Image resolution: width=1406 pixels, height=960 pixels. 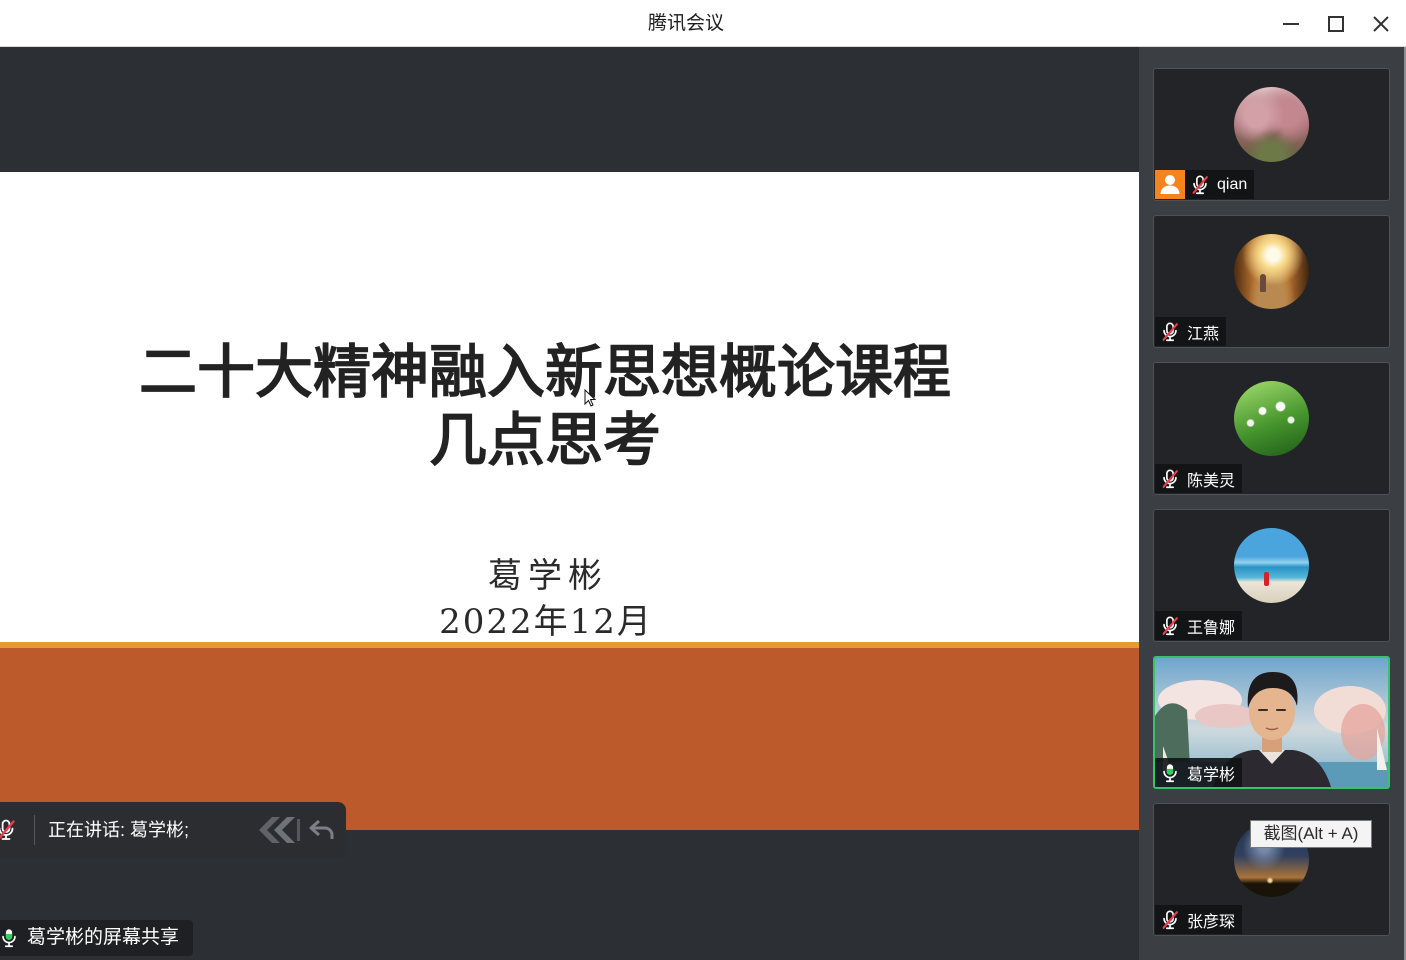 I want to click on mouse-cursor-icon, so click(x=590, y=398).